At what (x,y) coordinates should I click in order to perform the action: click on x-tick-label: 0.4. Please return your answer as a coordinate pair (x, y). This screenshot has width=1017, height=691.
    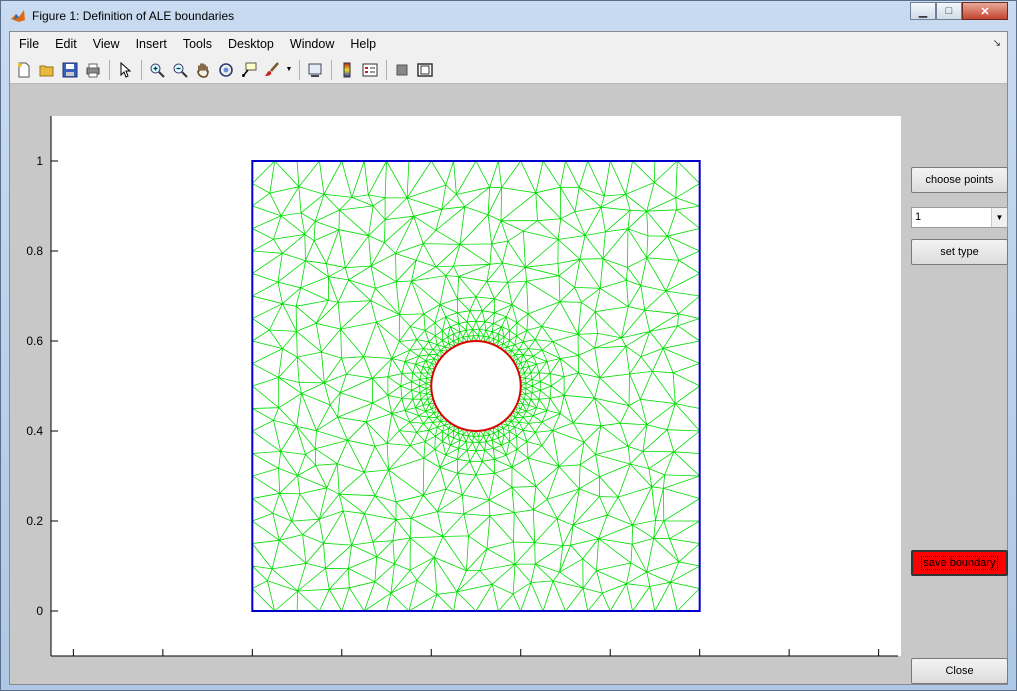
    Looking at the image, I should click on (431, 663).